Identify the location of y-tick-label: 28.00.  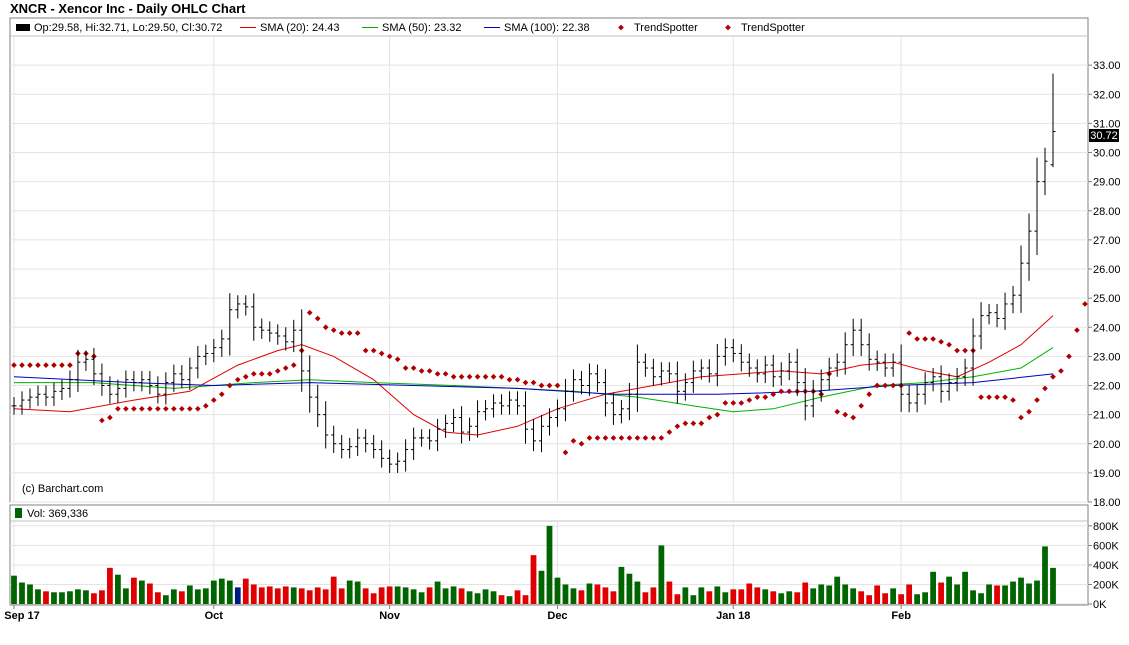
(1107, 212).